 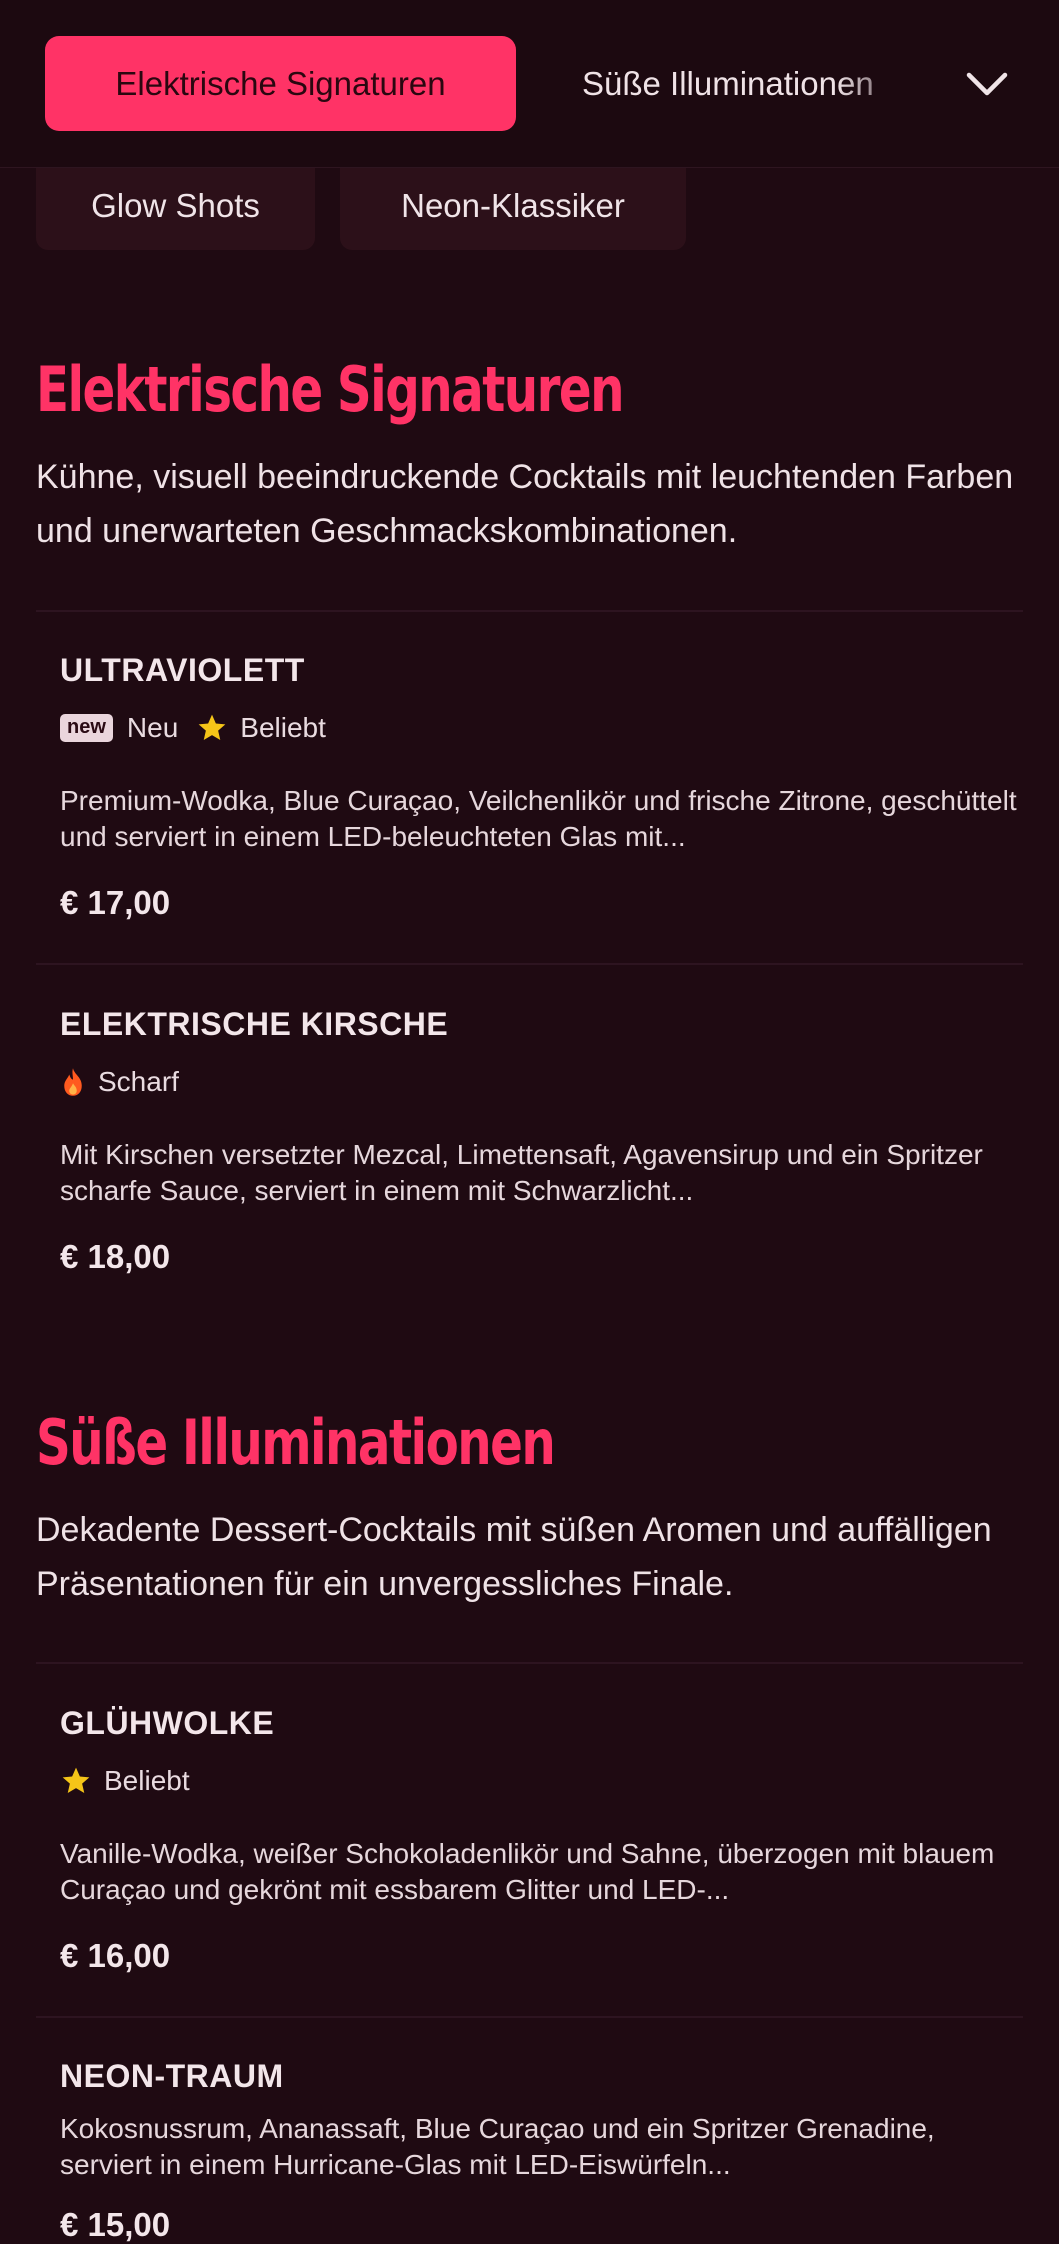 What do you see at coordinates (752, 83) in the screenshot?
I see `category-tab-next: Süße Illuminationen` at bounding box center [752, 83].